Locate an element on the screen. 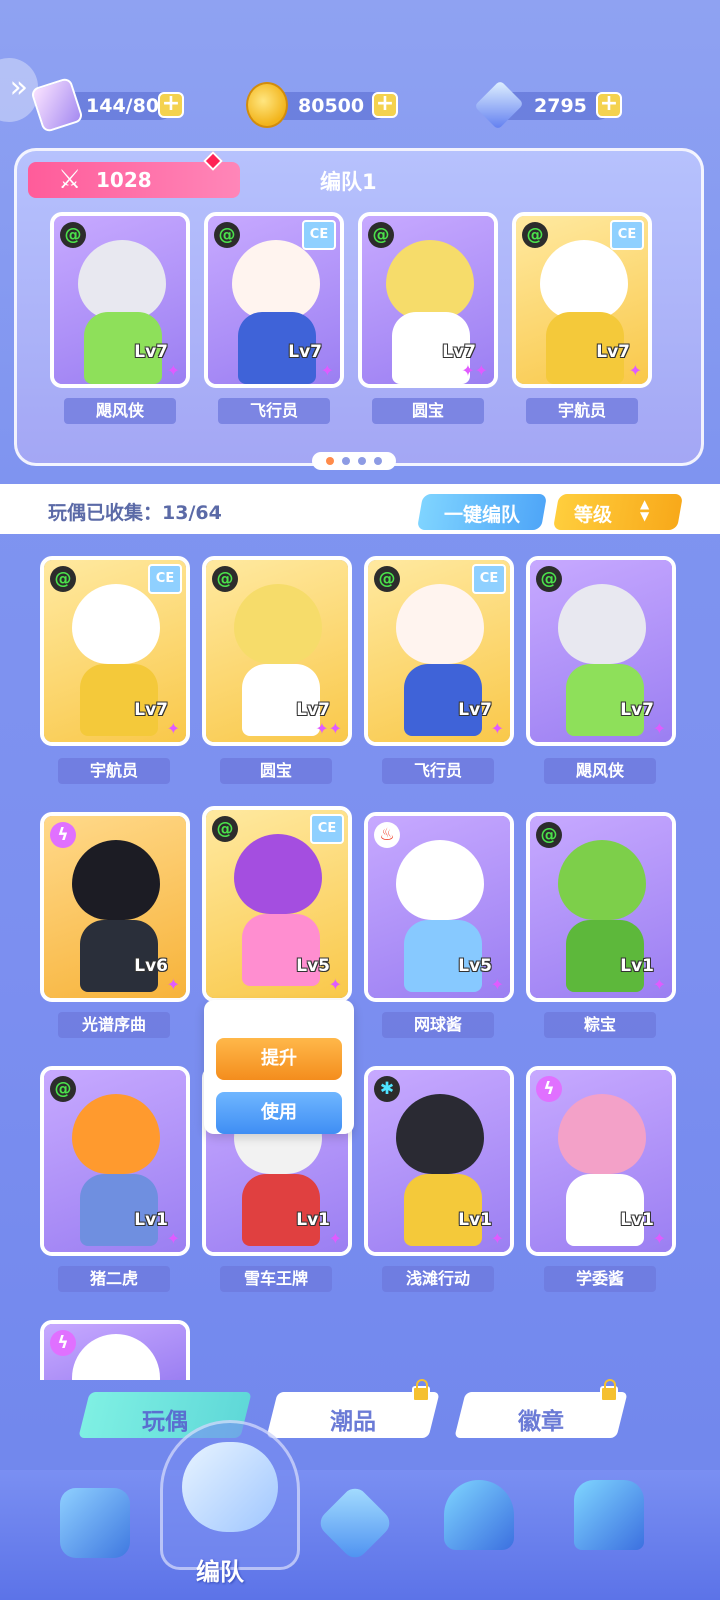  tab-trendy-label: 潮品 is located at coordinates (353, 1419).